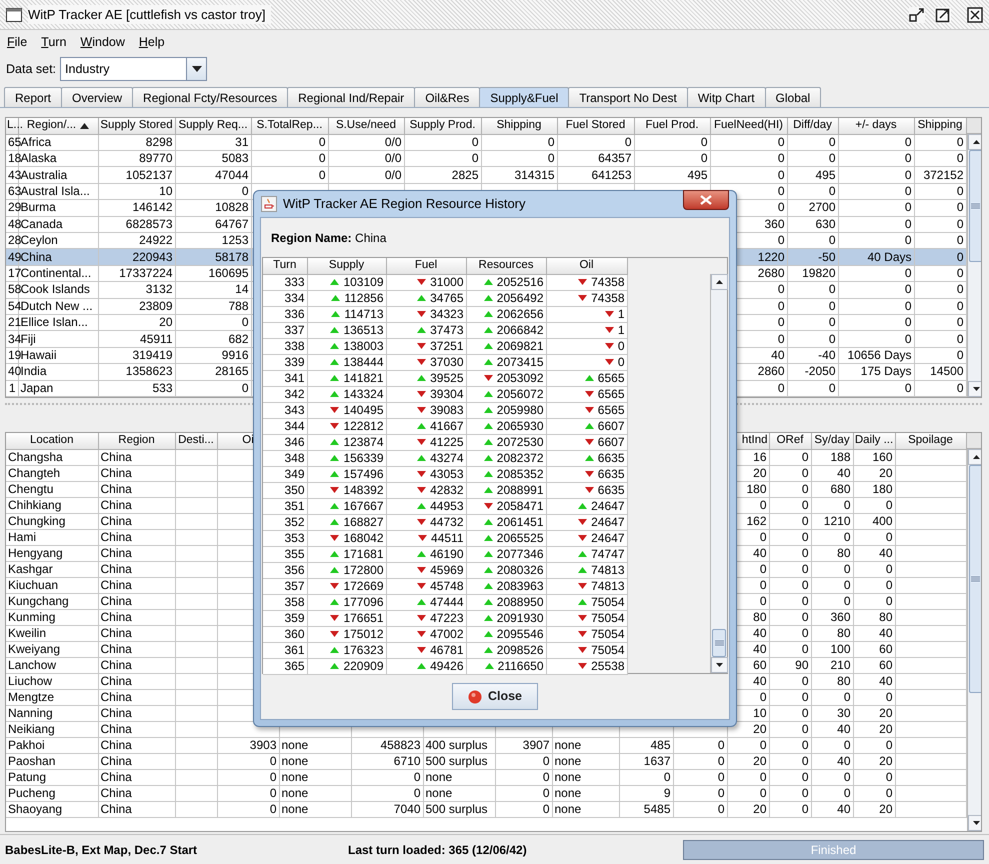  What do you see at coordinates (812, 257) in the screenshot?
I see `table-cell: -50` at bounding box center [812, 257].